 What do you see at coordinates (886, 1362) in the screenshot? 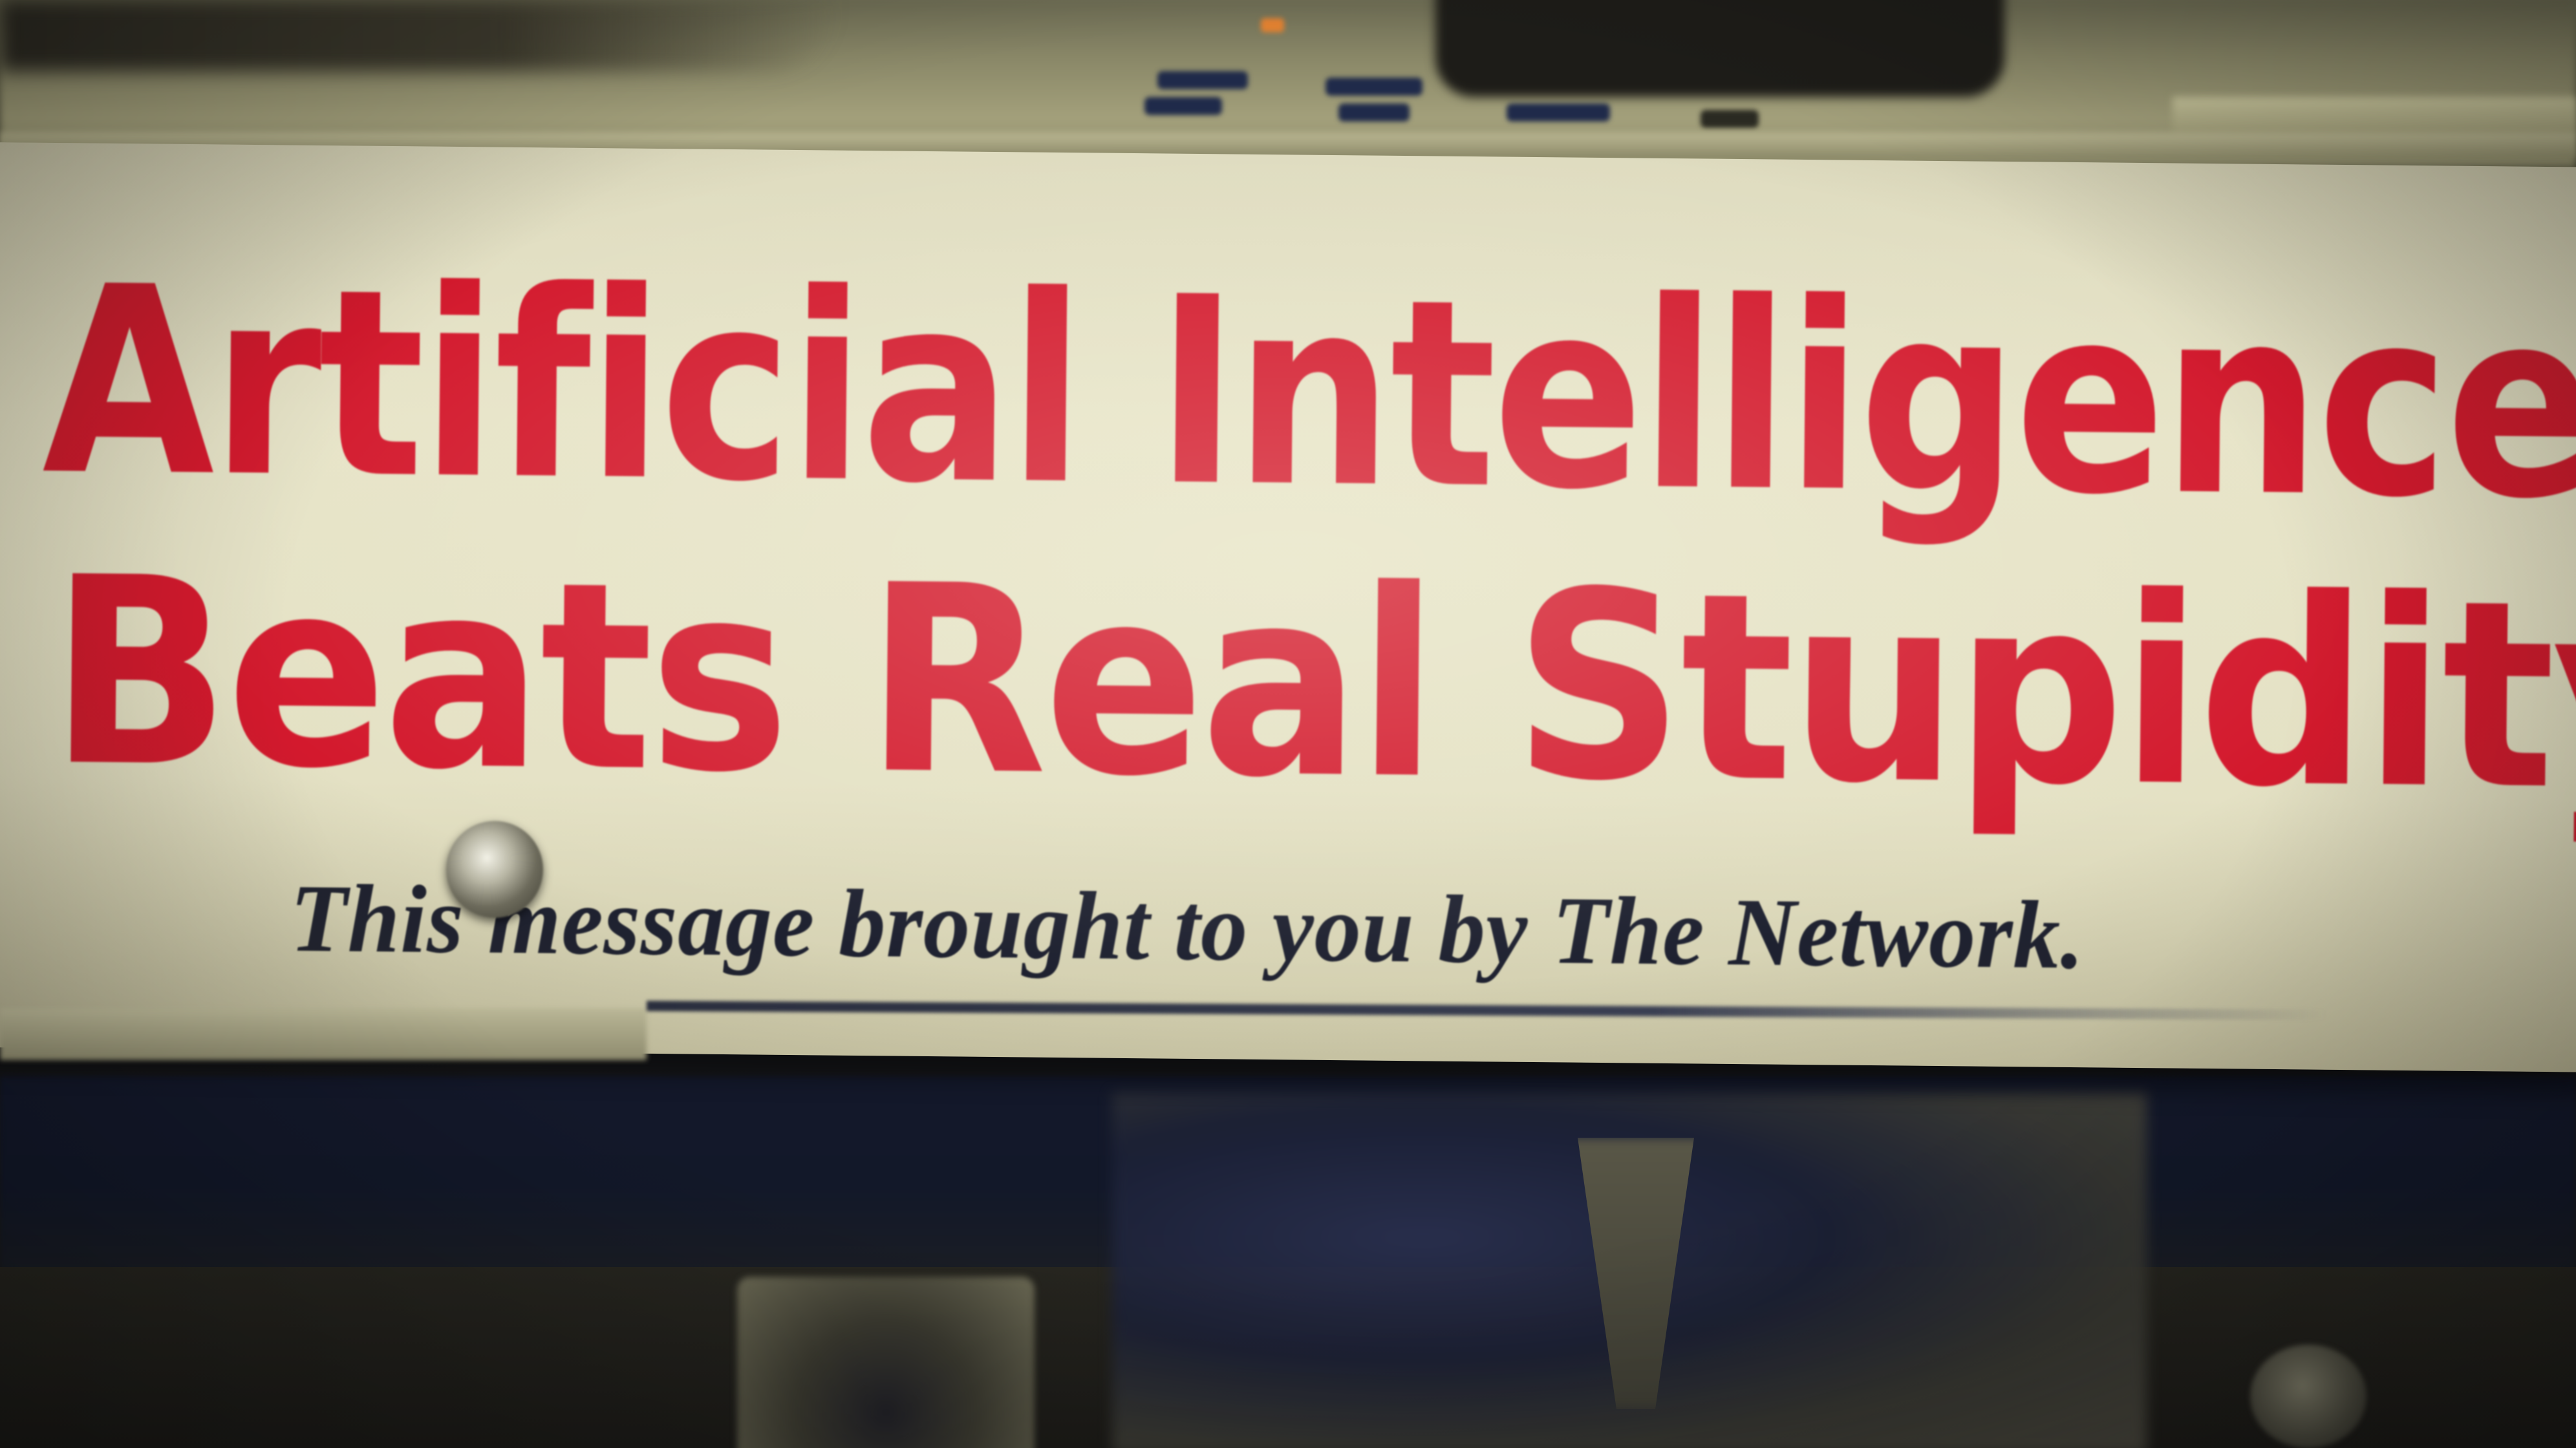
I see `round-badge-sticker` at bounding box center [886, 1362].